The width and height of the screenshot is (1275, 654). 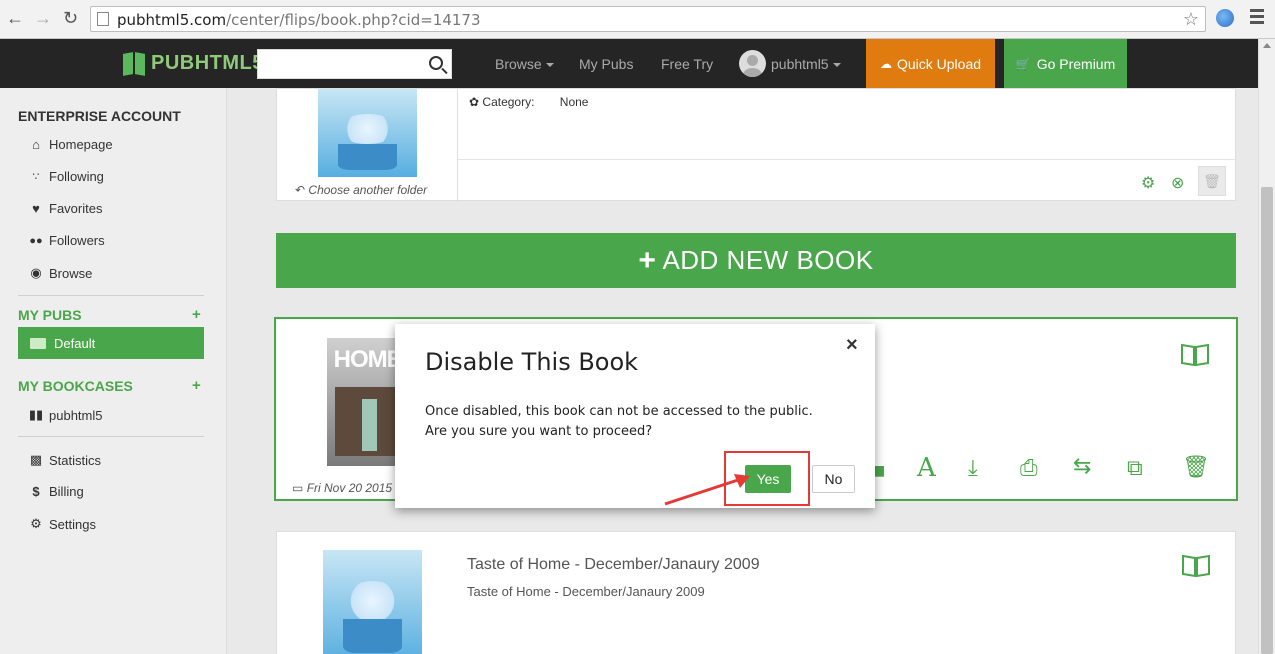 What do you see at coordinates (38, 343) in the screenshot?
I see `folder-open-icon` at bounding box center [38, 343].